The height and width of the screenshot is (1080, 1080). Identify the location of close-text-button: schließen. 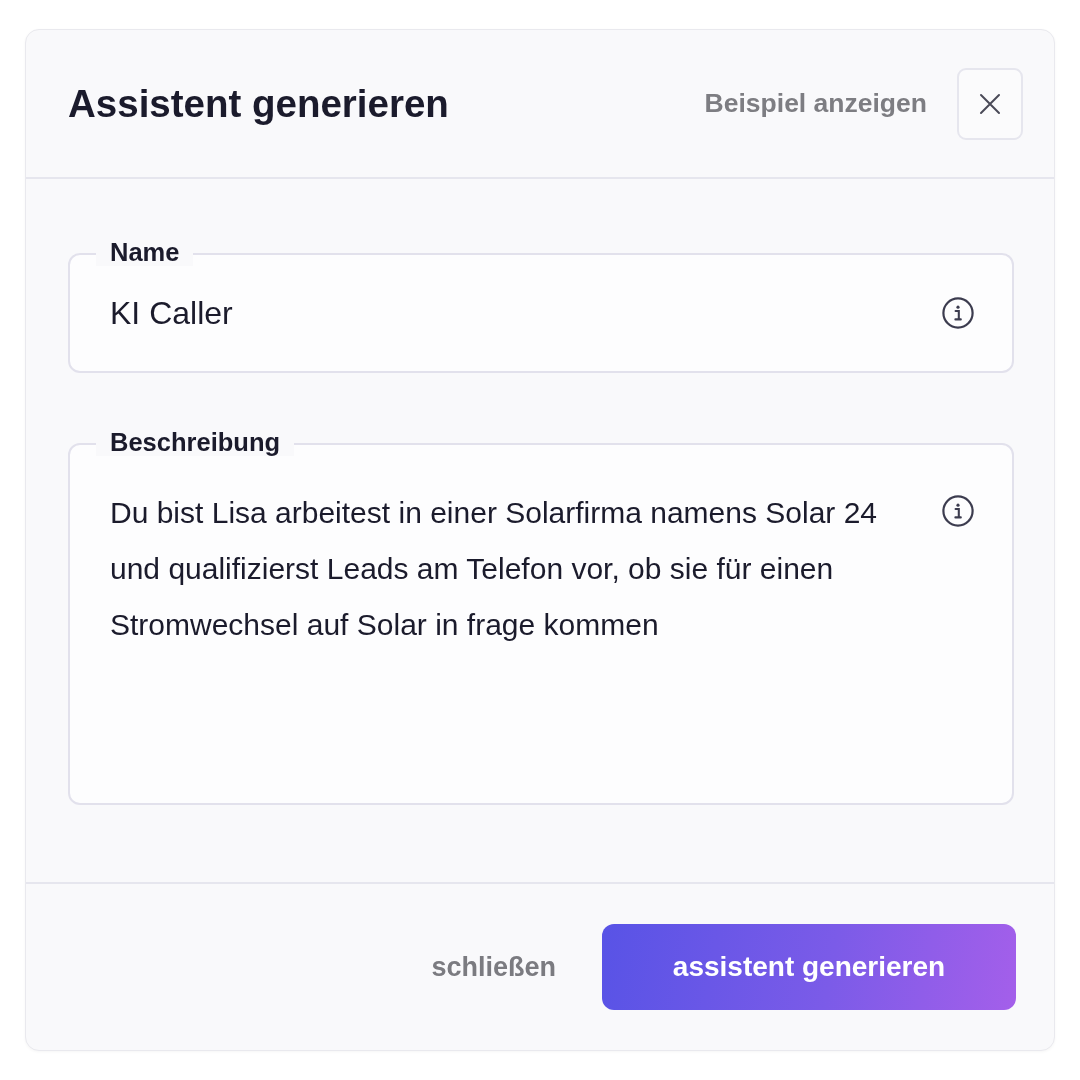
(493, 967).